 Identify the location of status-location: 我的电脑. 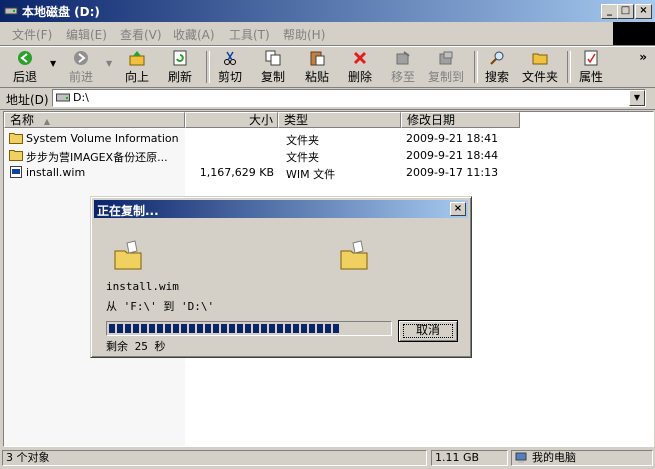
(582, 458).